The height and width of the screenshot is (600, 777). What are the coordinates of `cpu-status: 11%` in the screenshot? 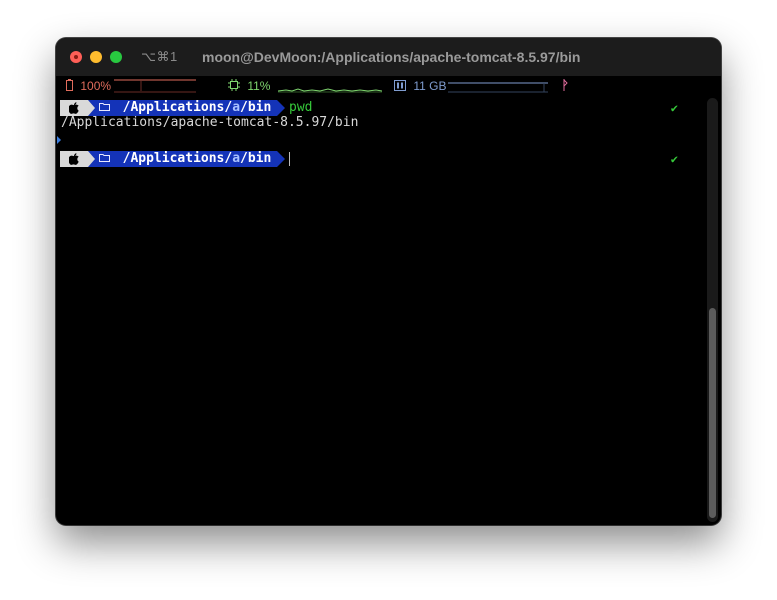 It's located at (249, 86).